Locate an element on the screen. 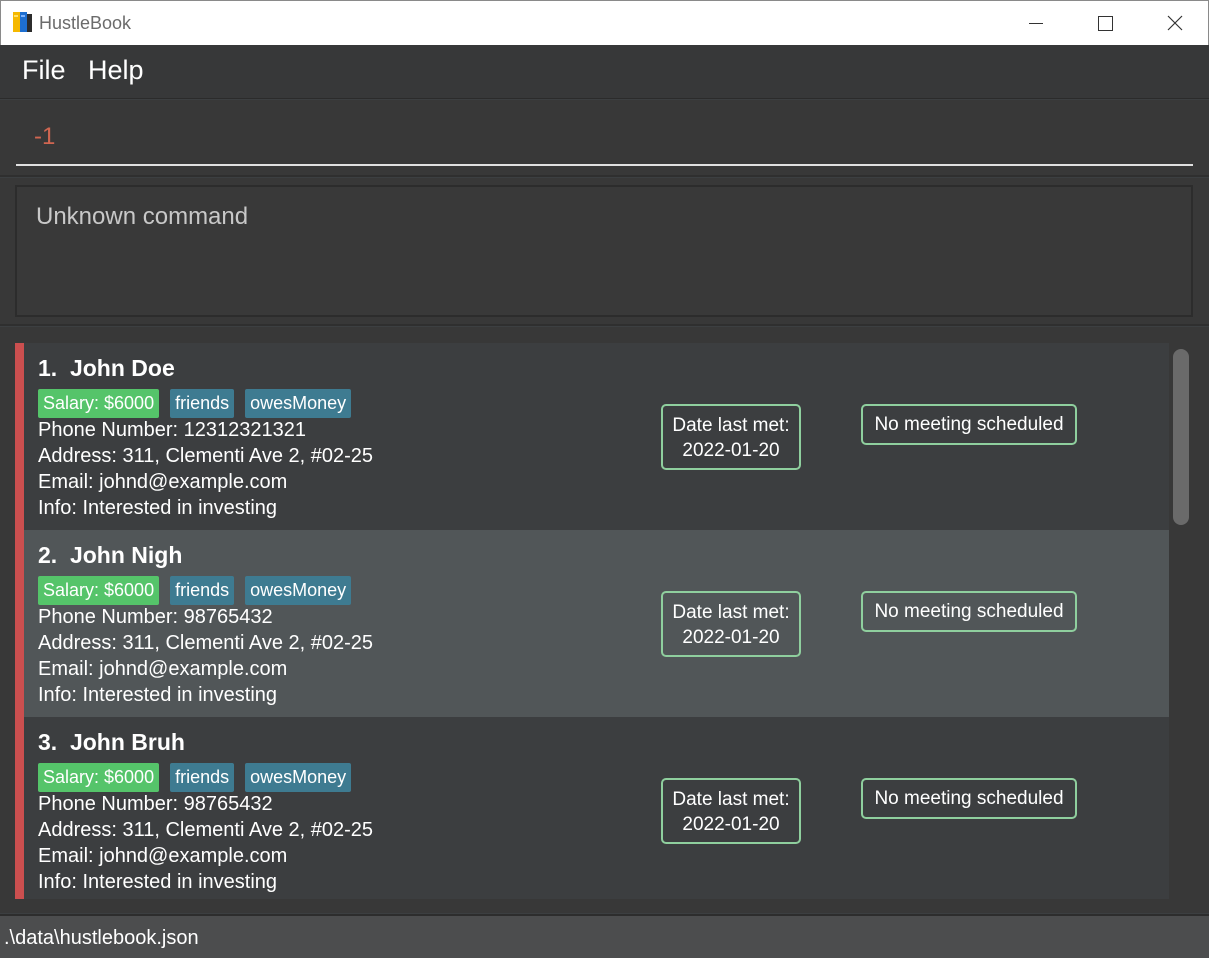 The image size is (1209, 958). menu-bar: File Help is located at coordinates (604, 72).